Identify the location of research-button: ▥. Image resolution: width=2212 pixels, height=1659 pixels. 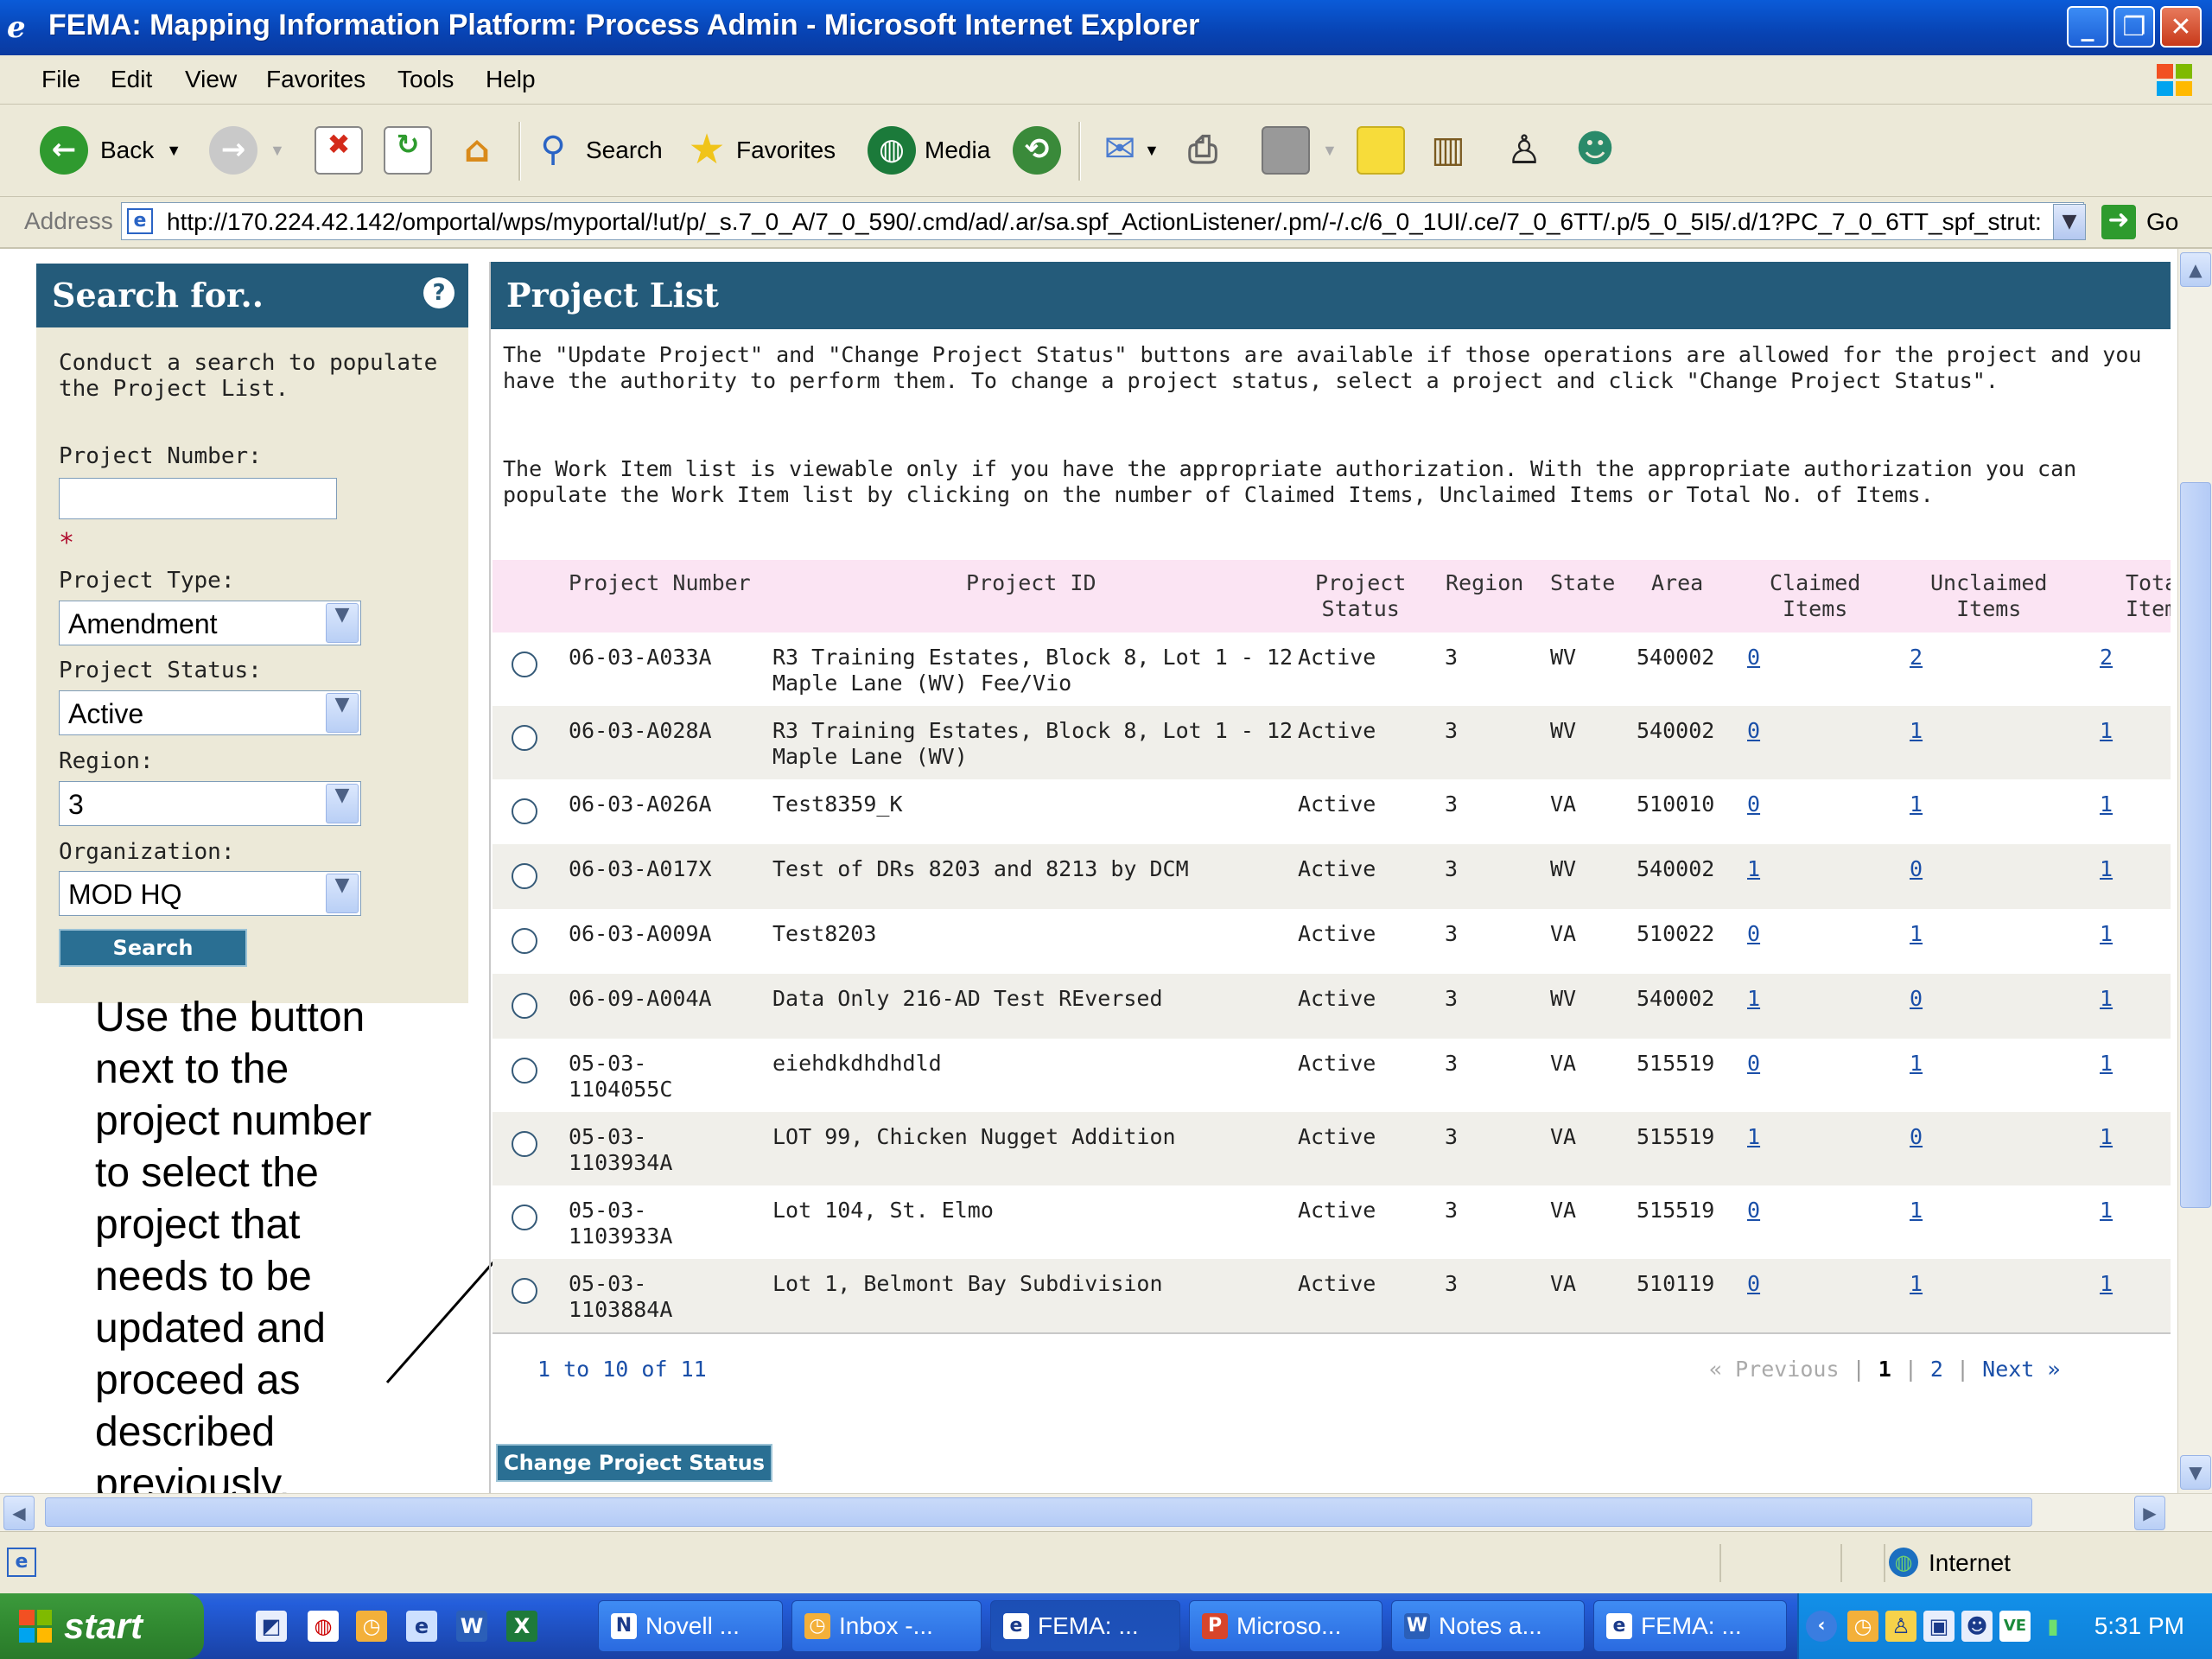
(1448, 150).